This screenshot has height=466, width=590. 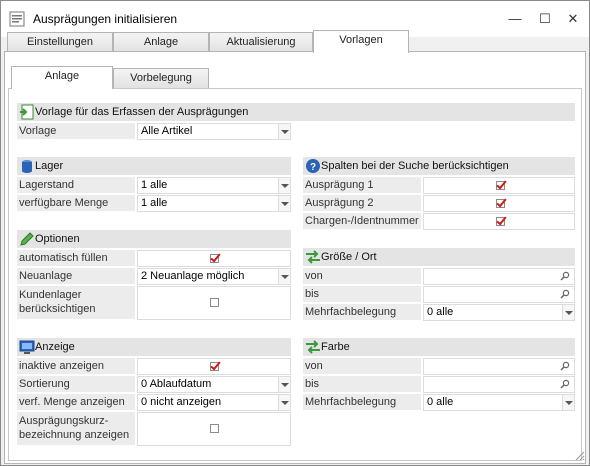 I want to click on auspraegung-2-checkbox, so click(x=500, y=203).